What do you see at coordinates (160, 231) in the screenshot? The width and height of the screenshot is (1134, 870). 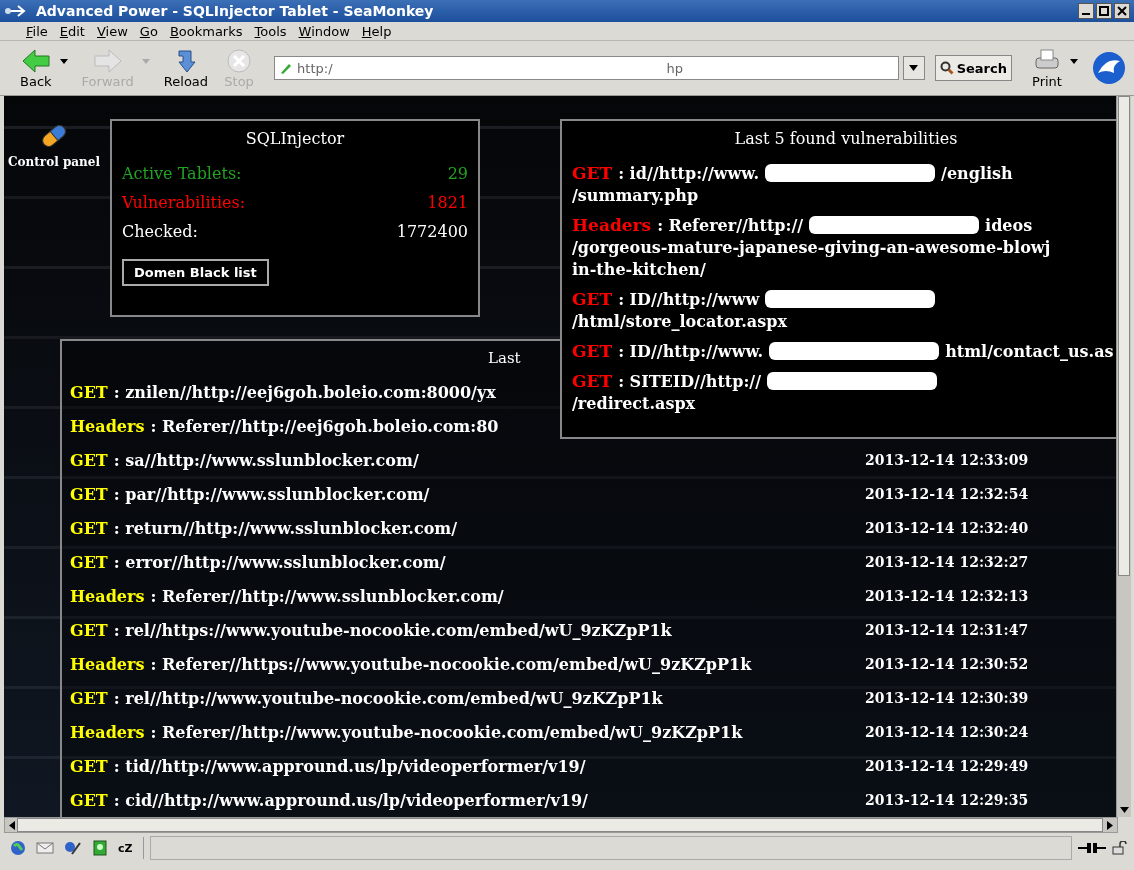 I see `stat-label: Checked:` at bounding box center [160, 231].